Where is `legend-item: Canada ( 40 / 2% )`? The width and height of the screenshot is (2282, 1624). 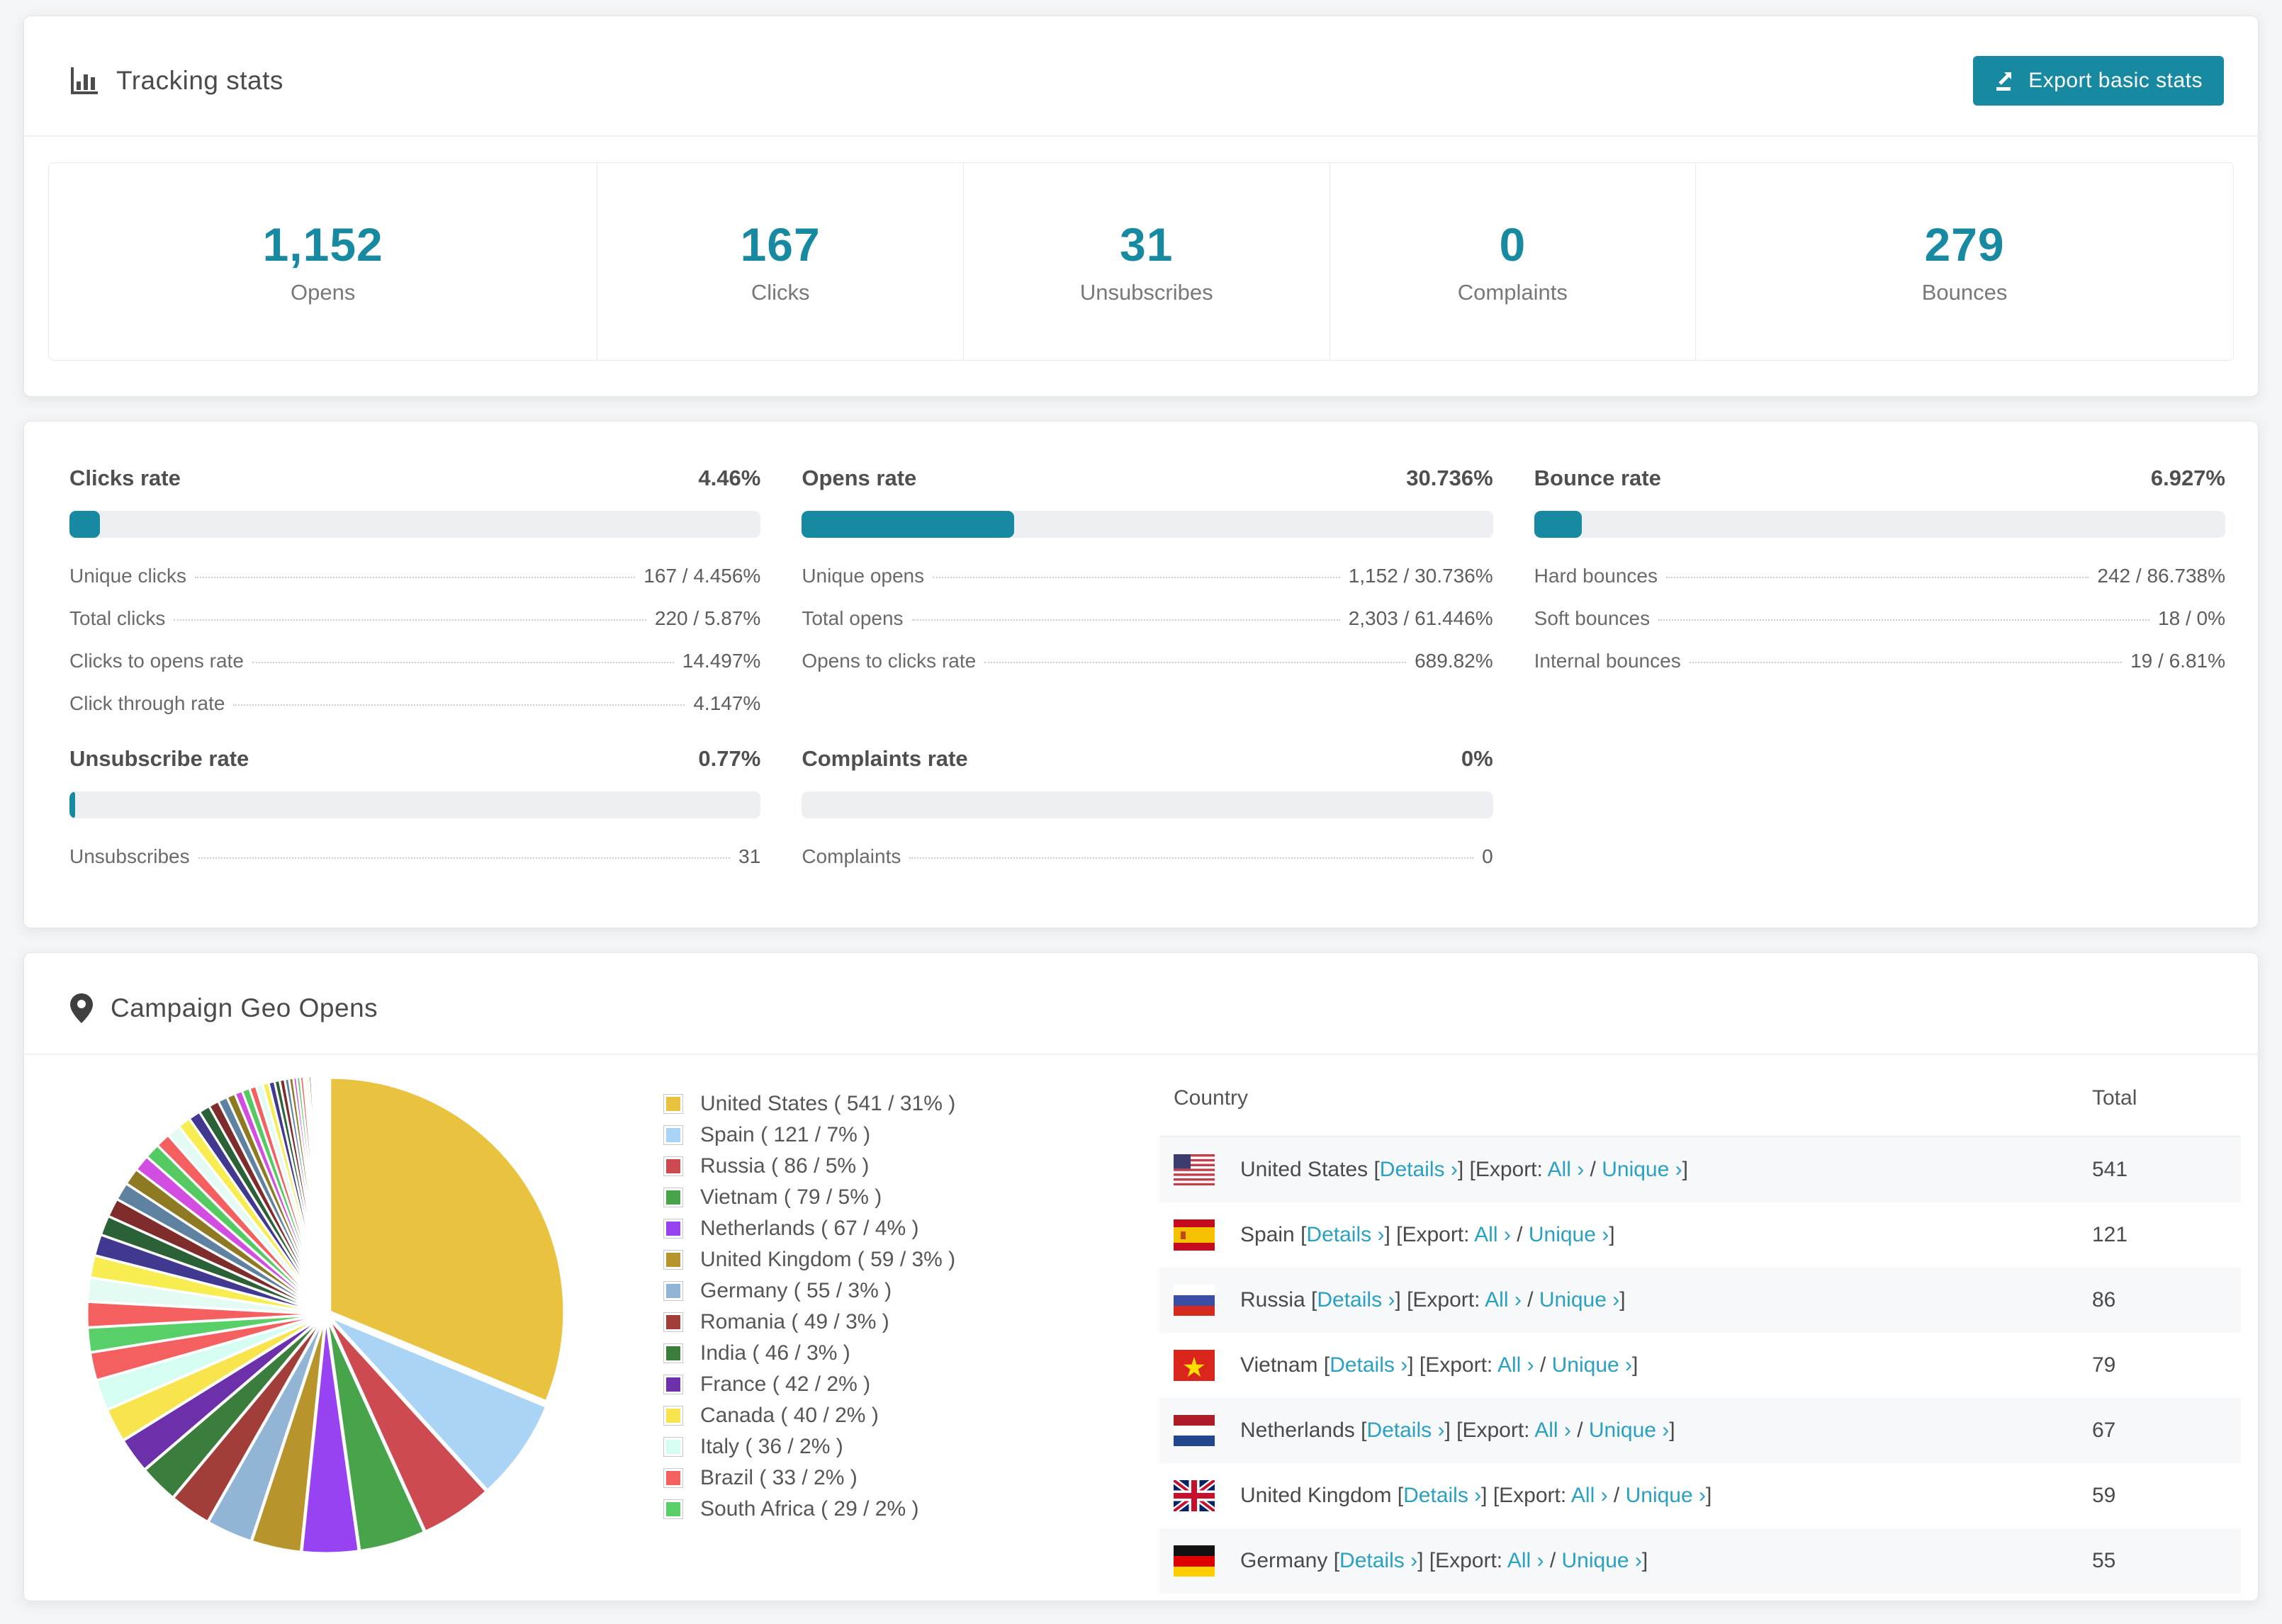 legend-item: Canada ( 40 / 2% ) is located at coordinates (911, 1416).